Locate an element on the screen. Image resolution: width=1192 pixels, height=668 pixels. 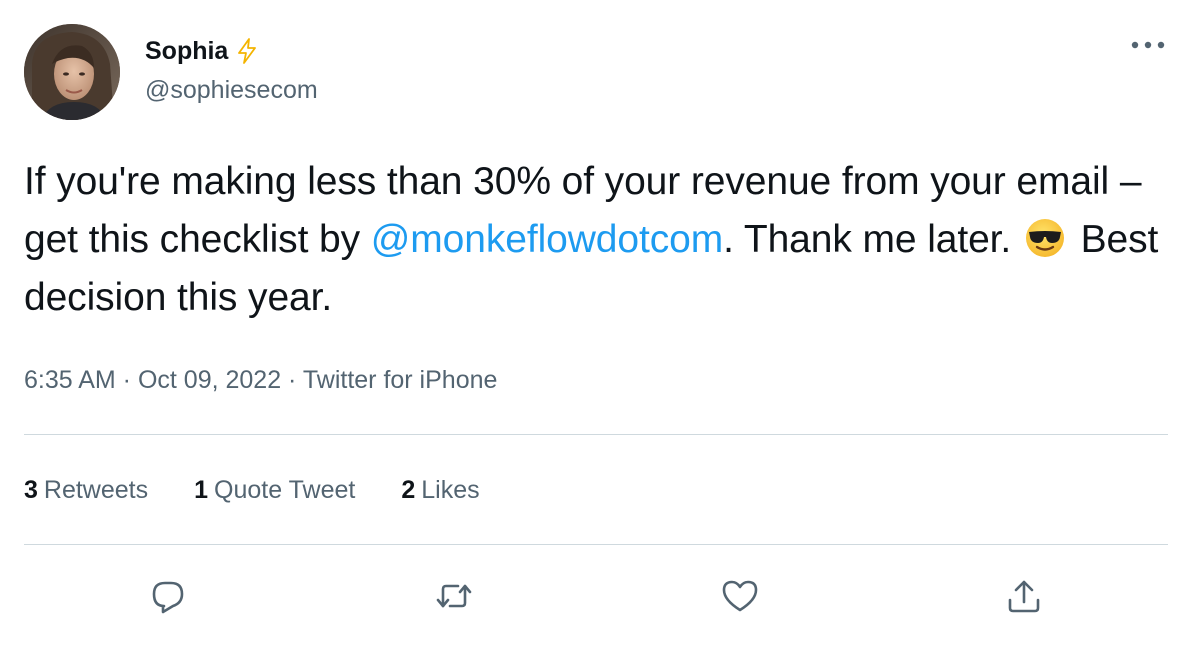
retweet-icon is located at coordinates (454, 596).